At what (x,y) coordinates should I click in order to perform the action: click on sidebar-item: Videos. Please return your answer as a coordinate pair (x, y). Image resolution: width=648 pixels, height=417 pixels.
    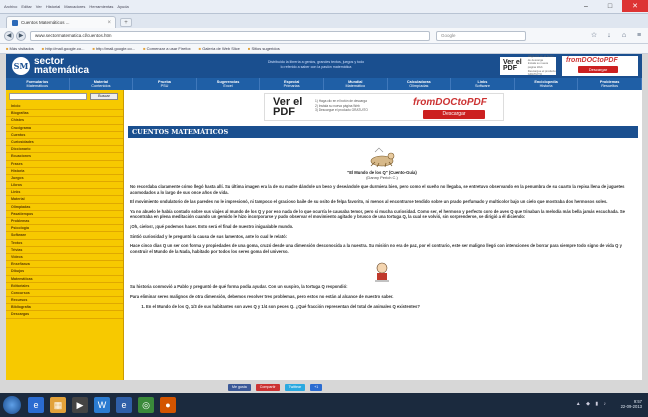
    Looking at the image, I should click on (64, 258).